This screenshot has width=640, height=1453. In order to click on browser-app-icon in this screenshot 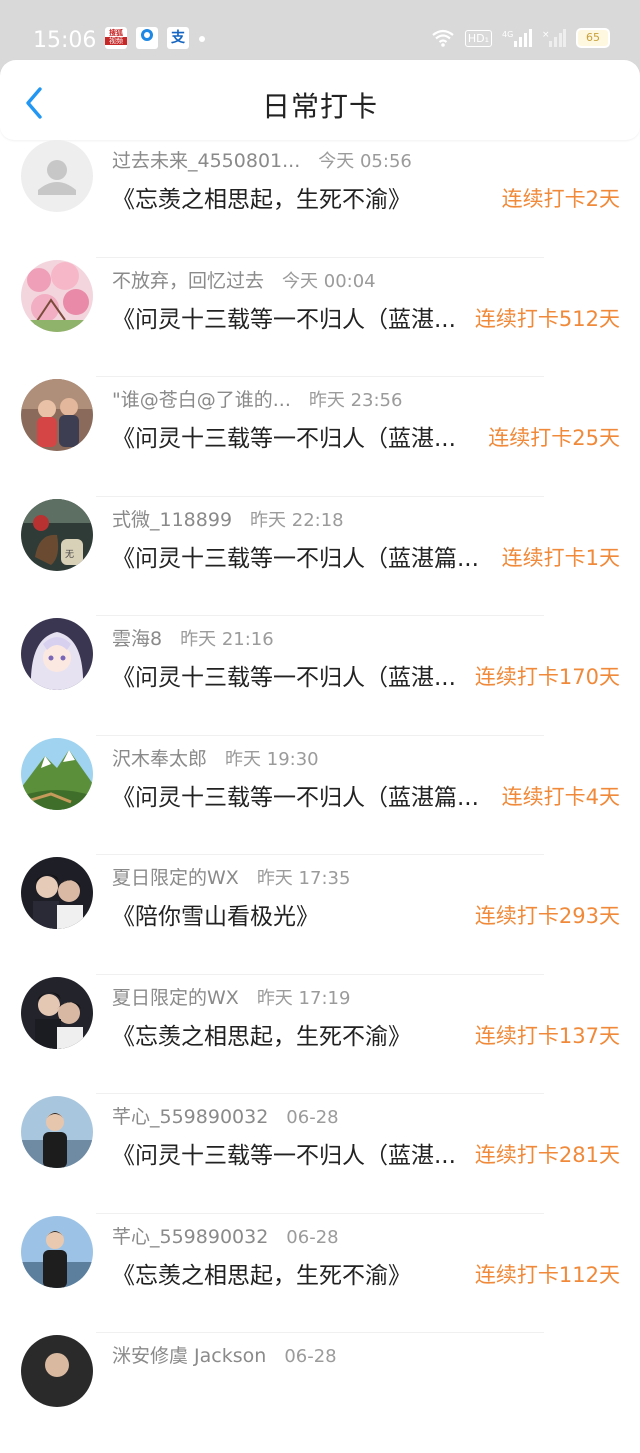, I will do `click(147, 38)`.